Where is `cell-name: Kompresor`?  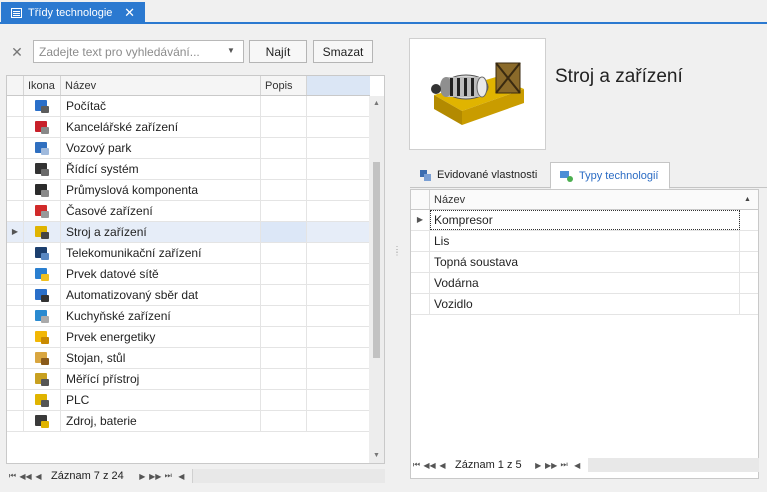 cell-name: Kompresor is located at coordinates (585, 220).